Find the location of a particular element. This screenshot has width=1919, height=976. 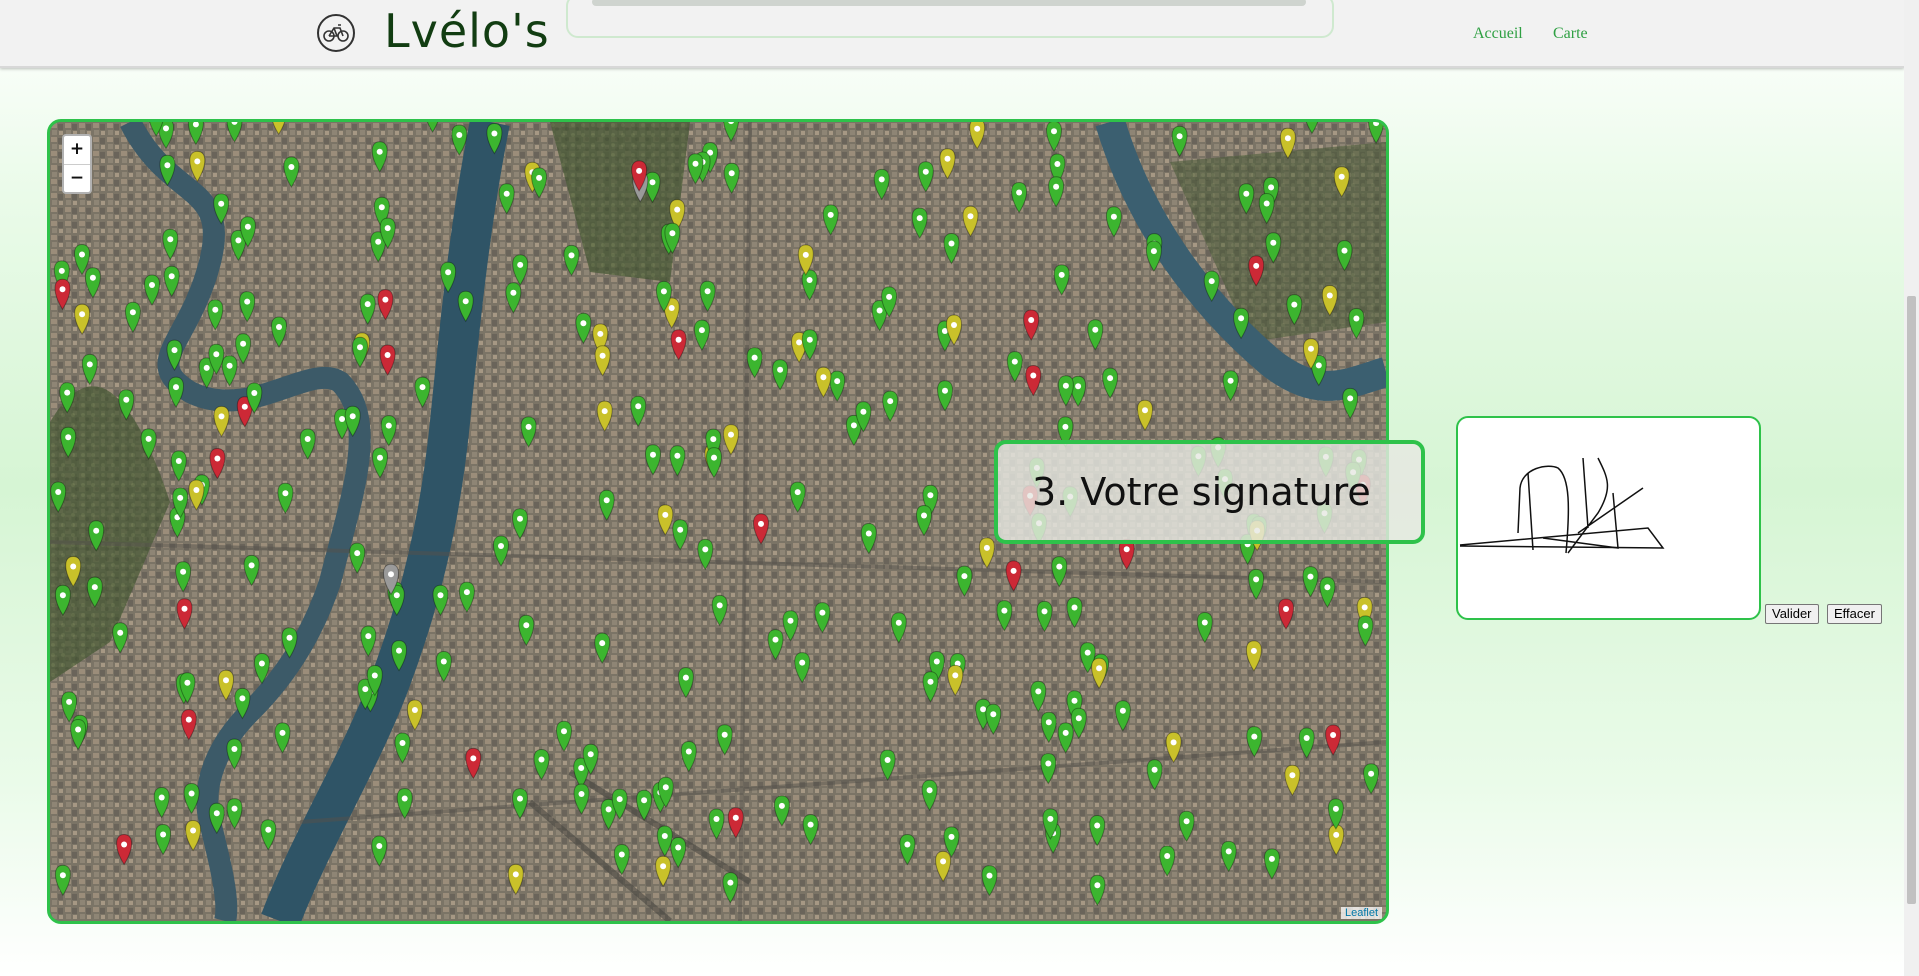

clear-button: Effacer is located at coordinates (1854, 614).